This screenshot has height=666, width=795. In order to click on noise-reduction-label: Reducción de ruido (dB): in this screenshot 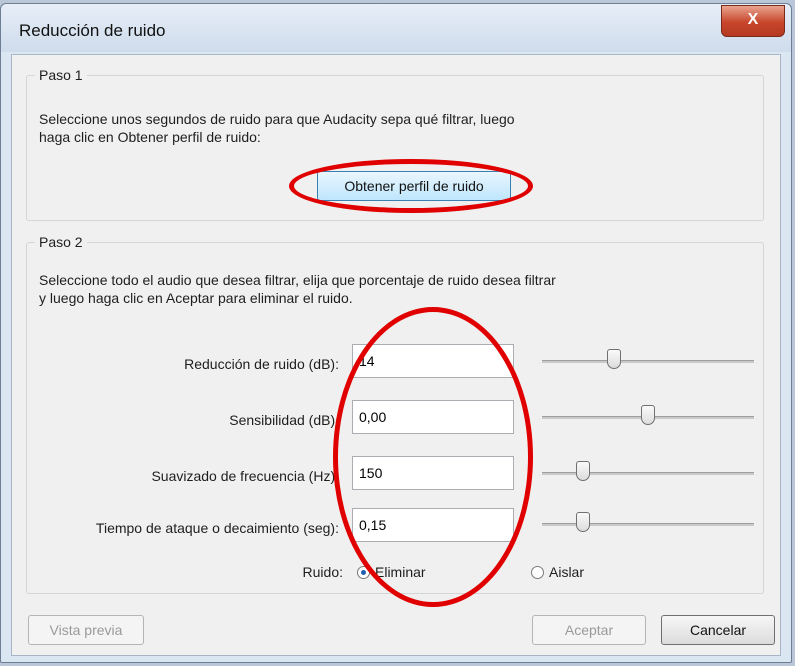, I will do `click(261, 364)`.